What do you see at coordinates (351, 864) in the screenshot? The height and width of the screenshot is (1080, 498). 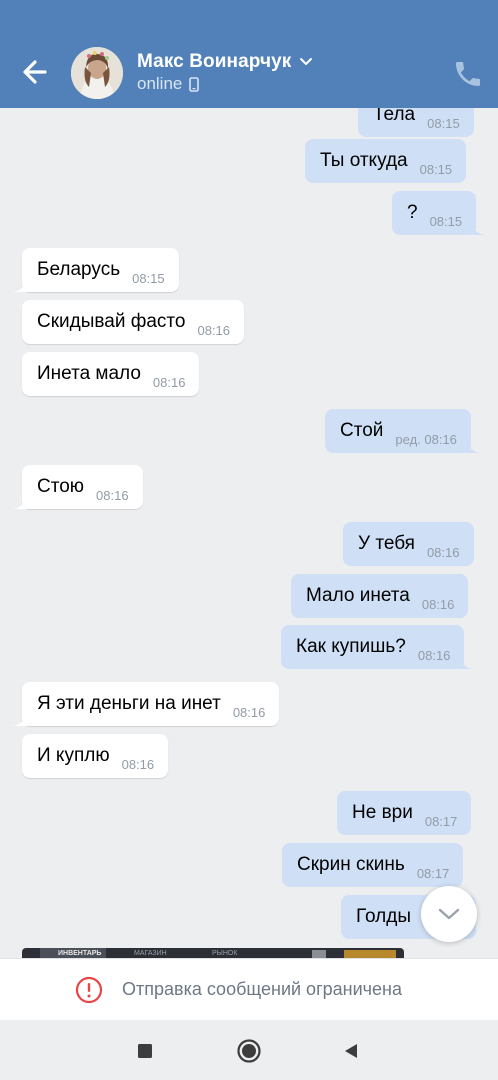 I see `message-text: Скрин скинь` at bounding box center [351, 864].